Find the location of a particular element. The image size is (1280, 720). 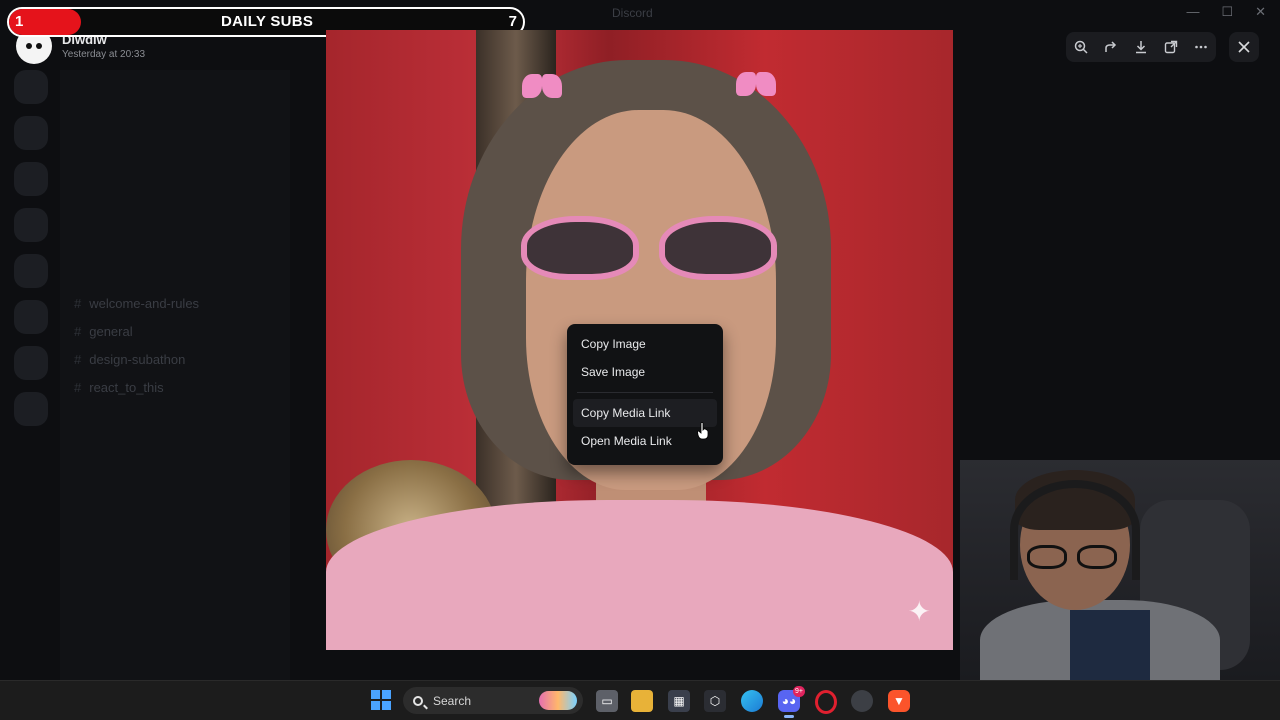

download-icon is located at coordinates (1141, 47).